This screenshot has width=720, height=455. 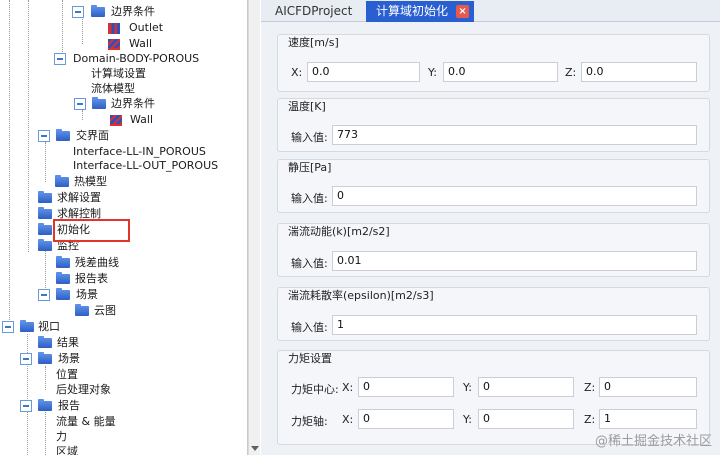 What do you see at coordinates (67, 450) in the screenshot?
I see `tree-node-label: 区域` at bounding box center [67, 450].